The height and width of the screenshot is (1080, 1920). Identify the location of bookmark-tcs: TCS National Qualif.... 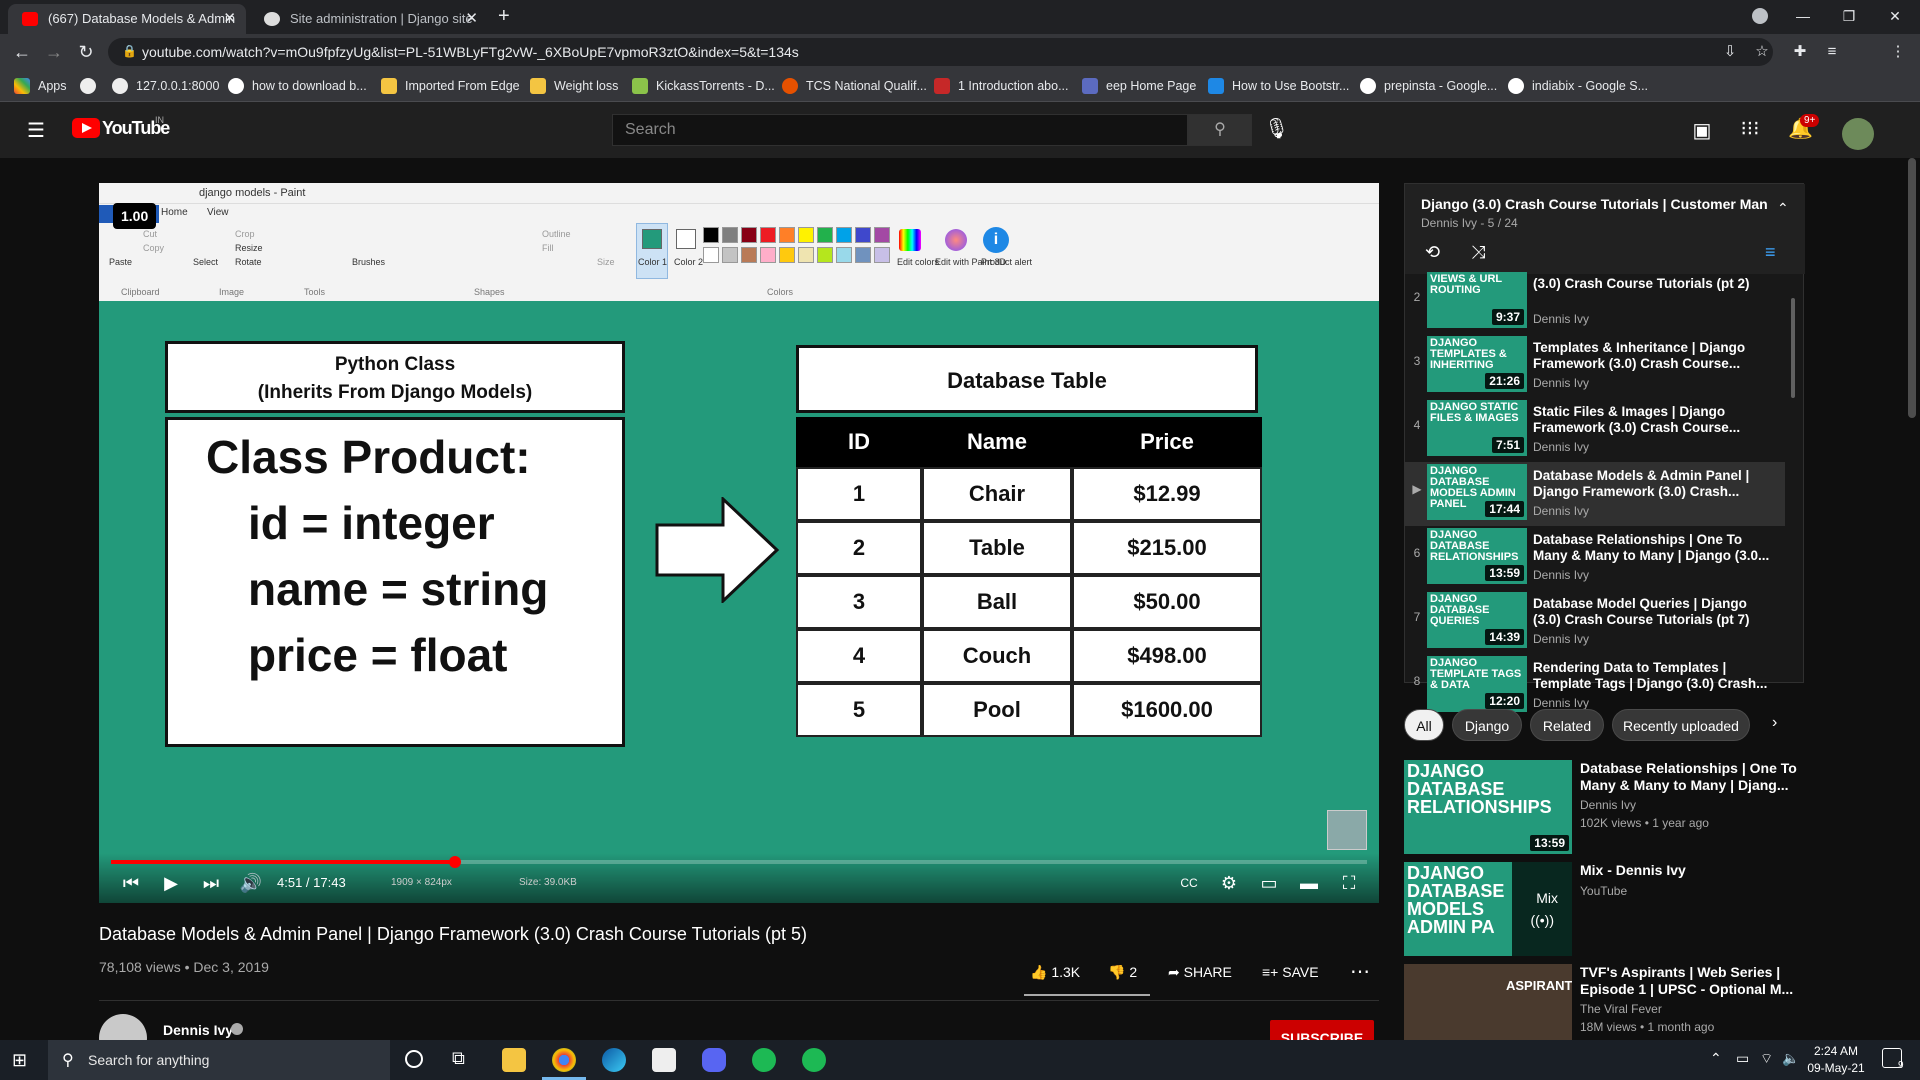
(854, 86).